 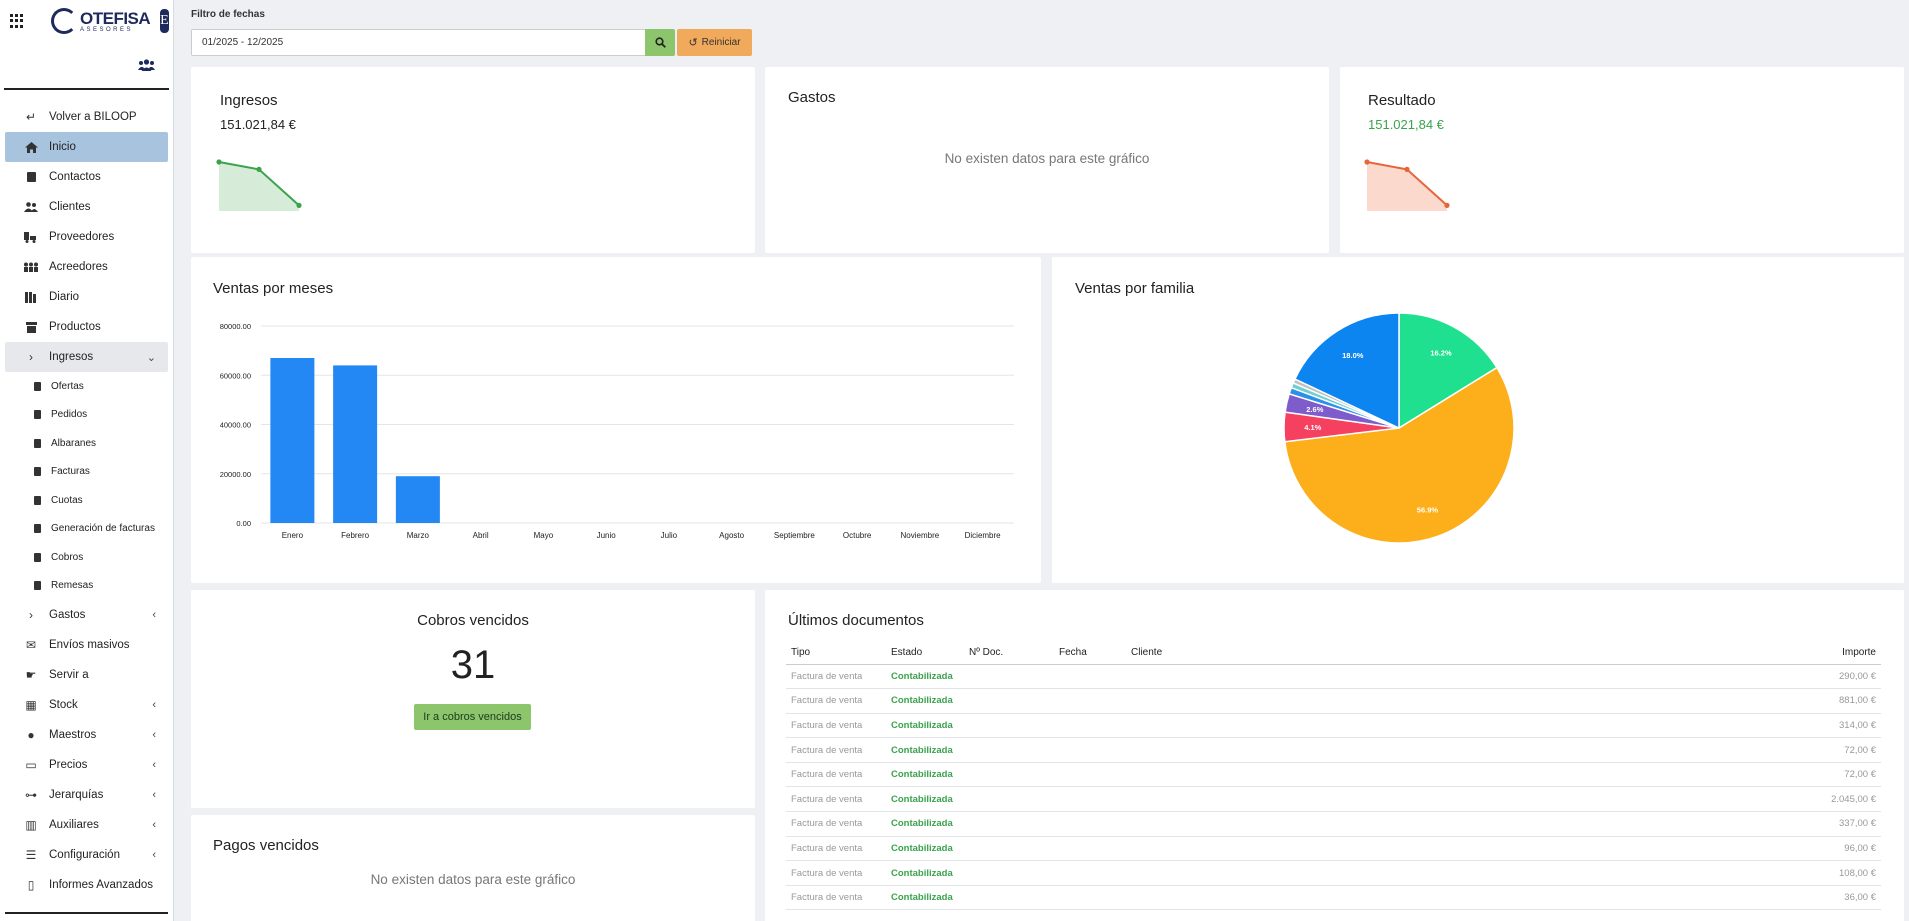 I want to click on hand-icon: ☛, so click(x=31, y=675).